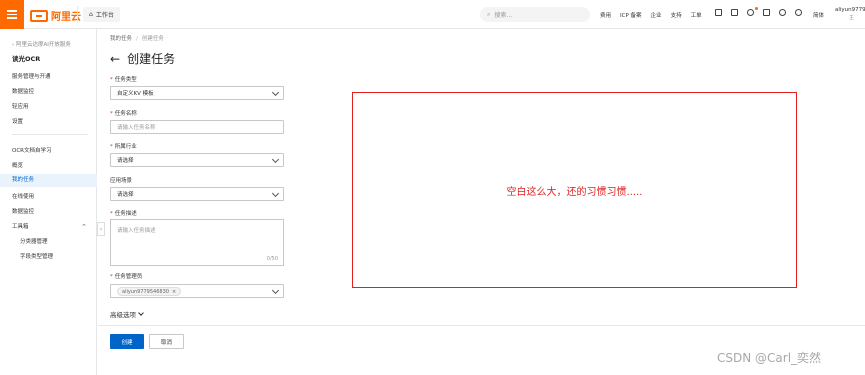  I want to click on admin-tag: aliyun9779546830 ×, so click(149, 291).